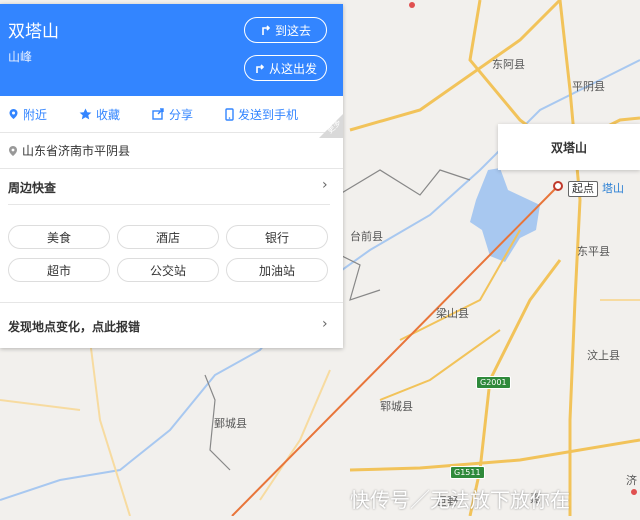 Image resolution: width=640 pixels, height=520 pixels. I want to click on label-liangshan: 梁山县, so click(452, 313).